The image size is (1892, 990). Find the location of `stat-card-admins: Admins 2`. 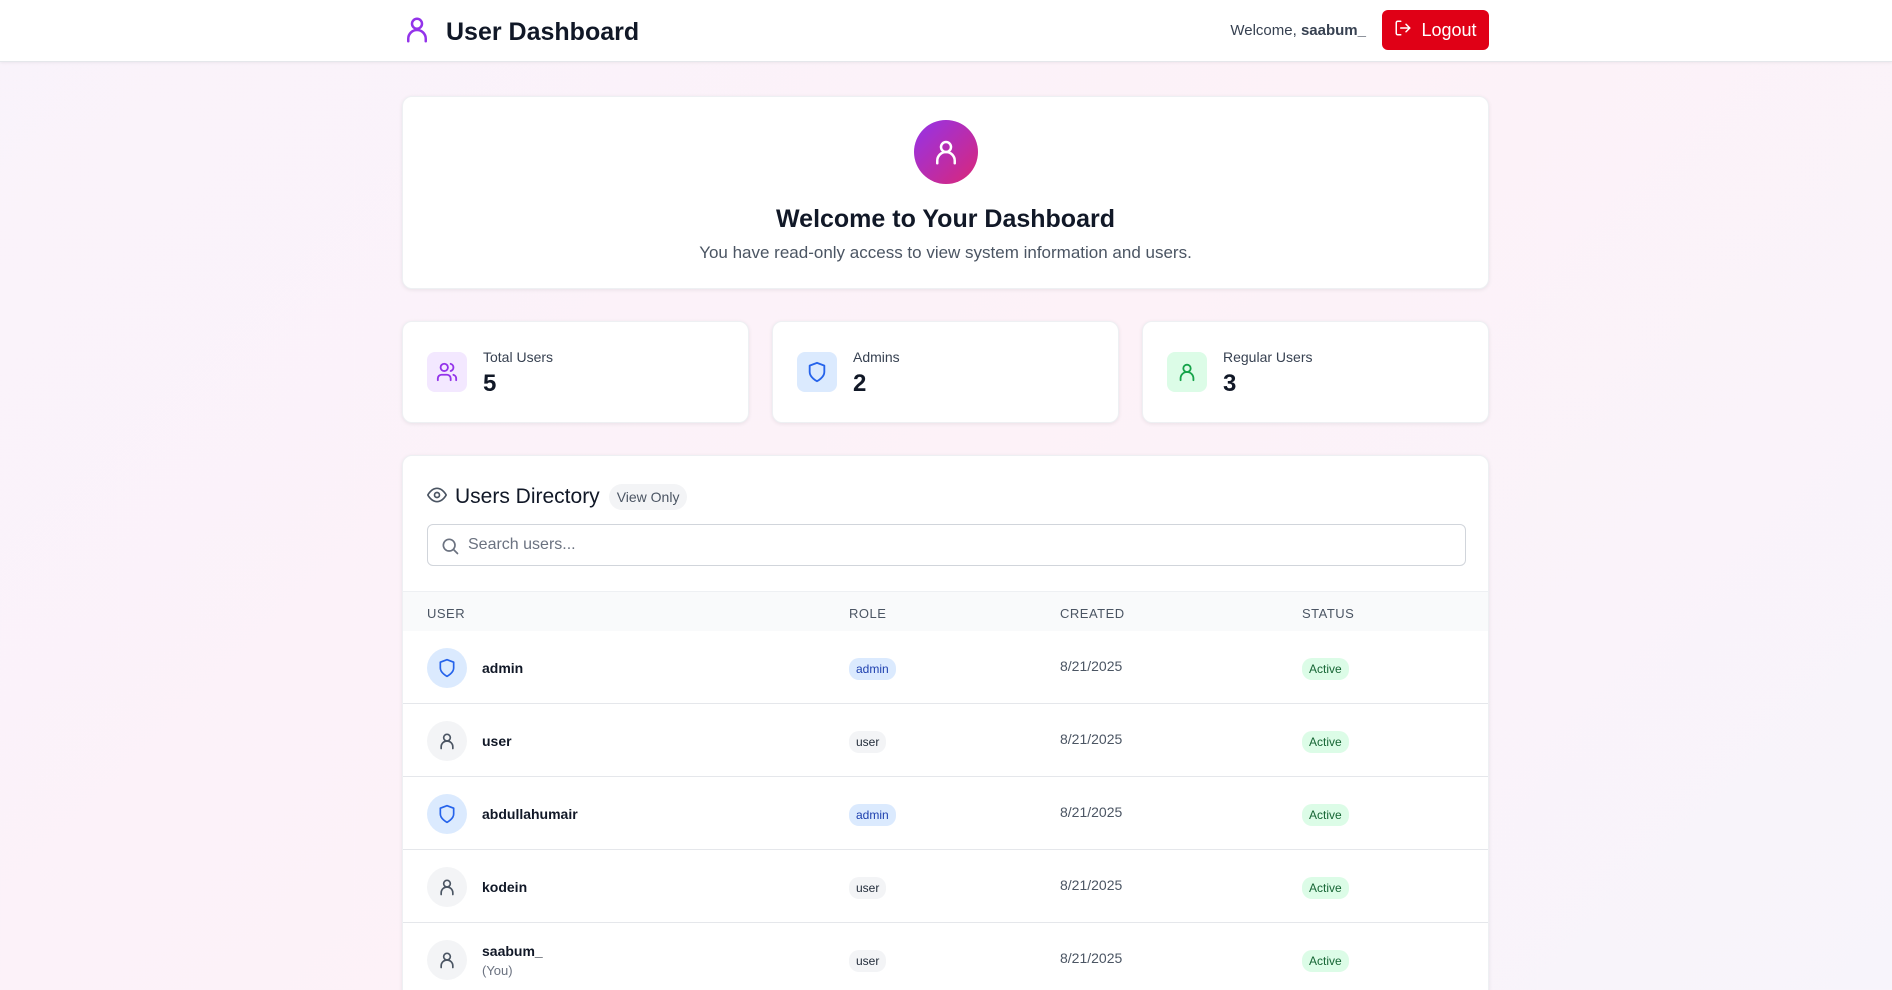

stat-card-admins: Admins 2 is located at coordinates (945, 372).